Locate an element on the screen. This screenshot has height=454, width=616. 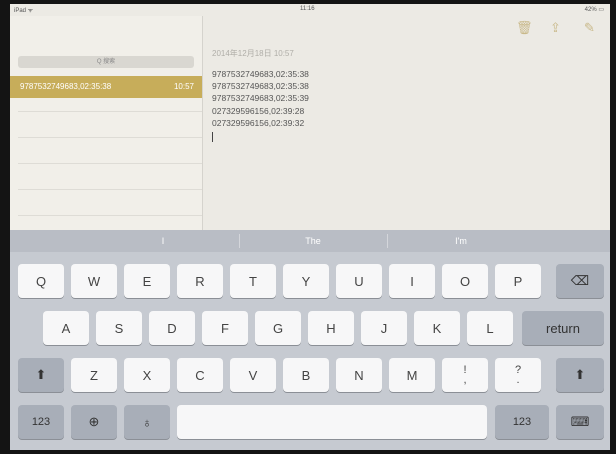
space-bar is located at coordinates (332, 422).